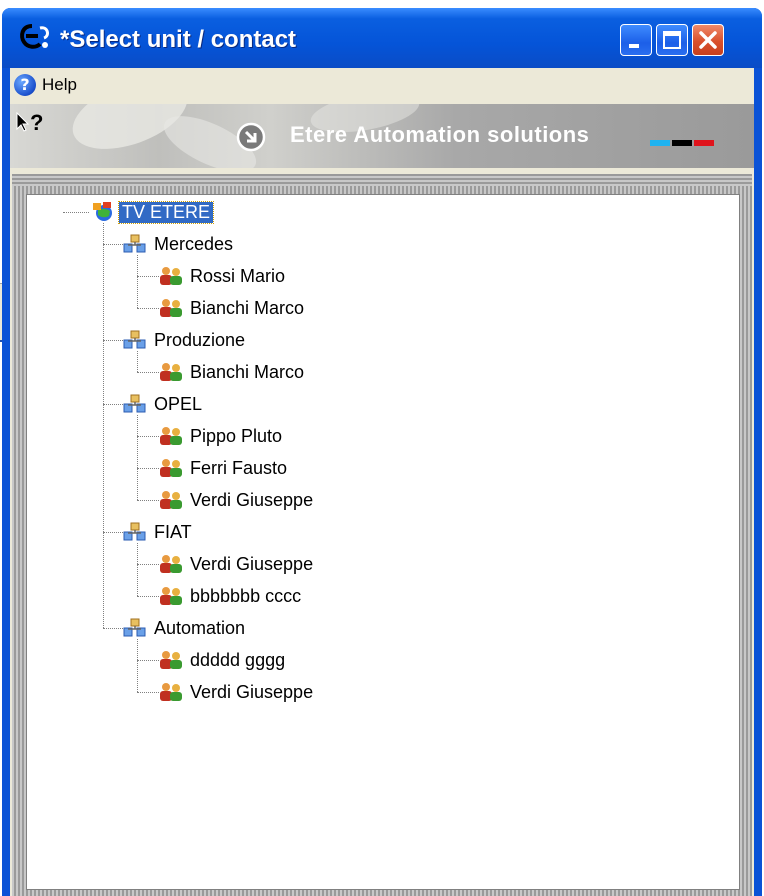  I want to click on globe-network-icon, so click(103, 212).